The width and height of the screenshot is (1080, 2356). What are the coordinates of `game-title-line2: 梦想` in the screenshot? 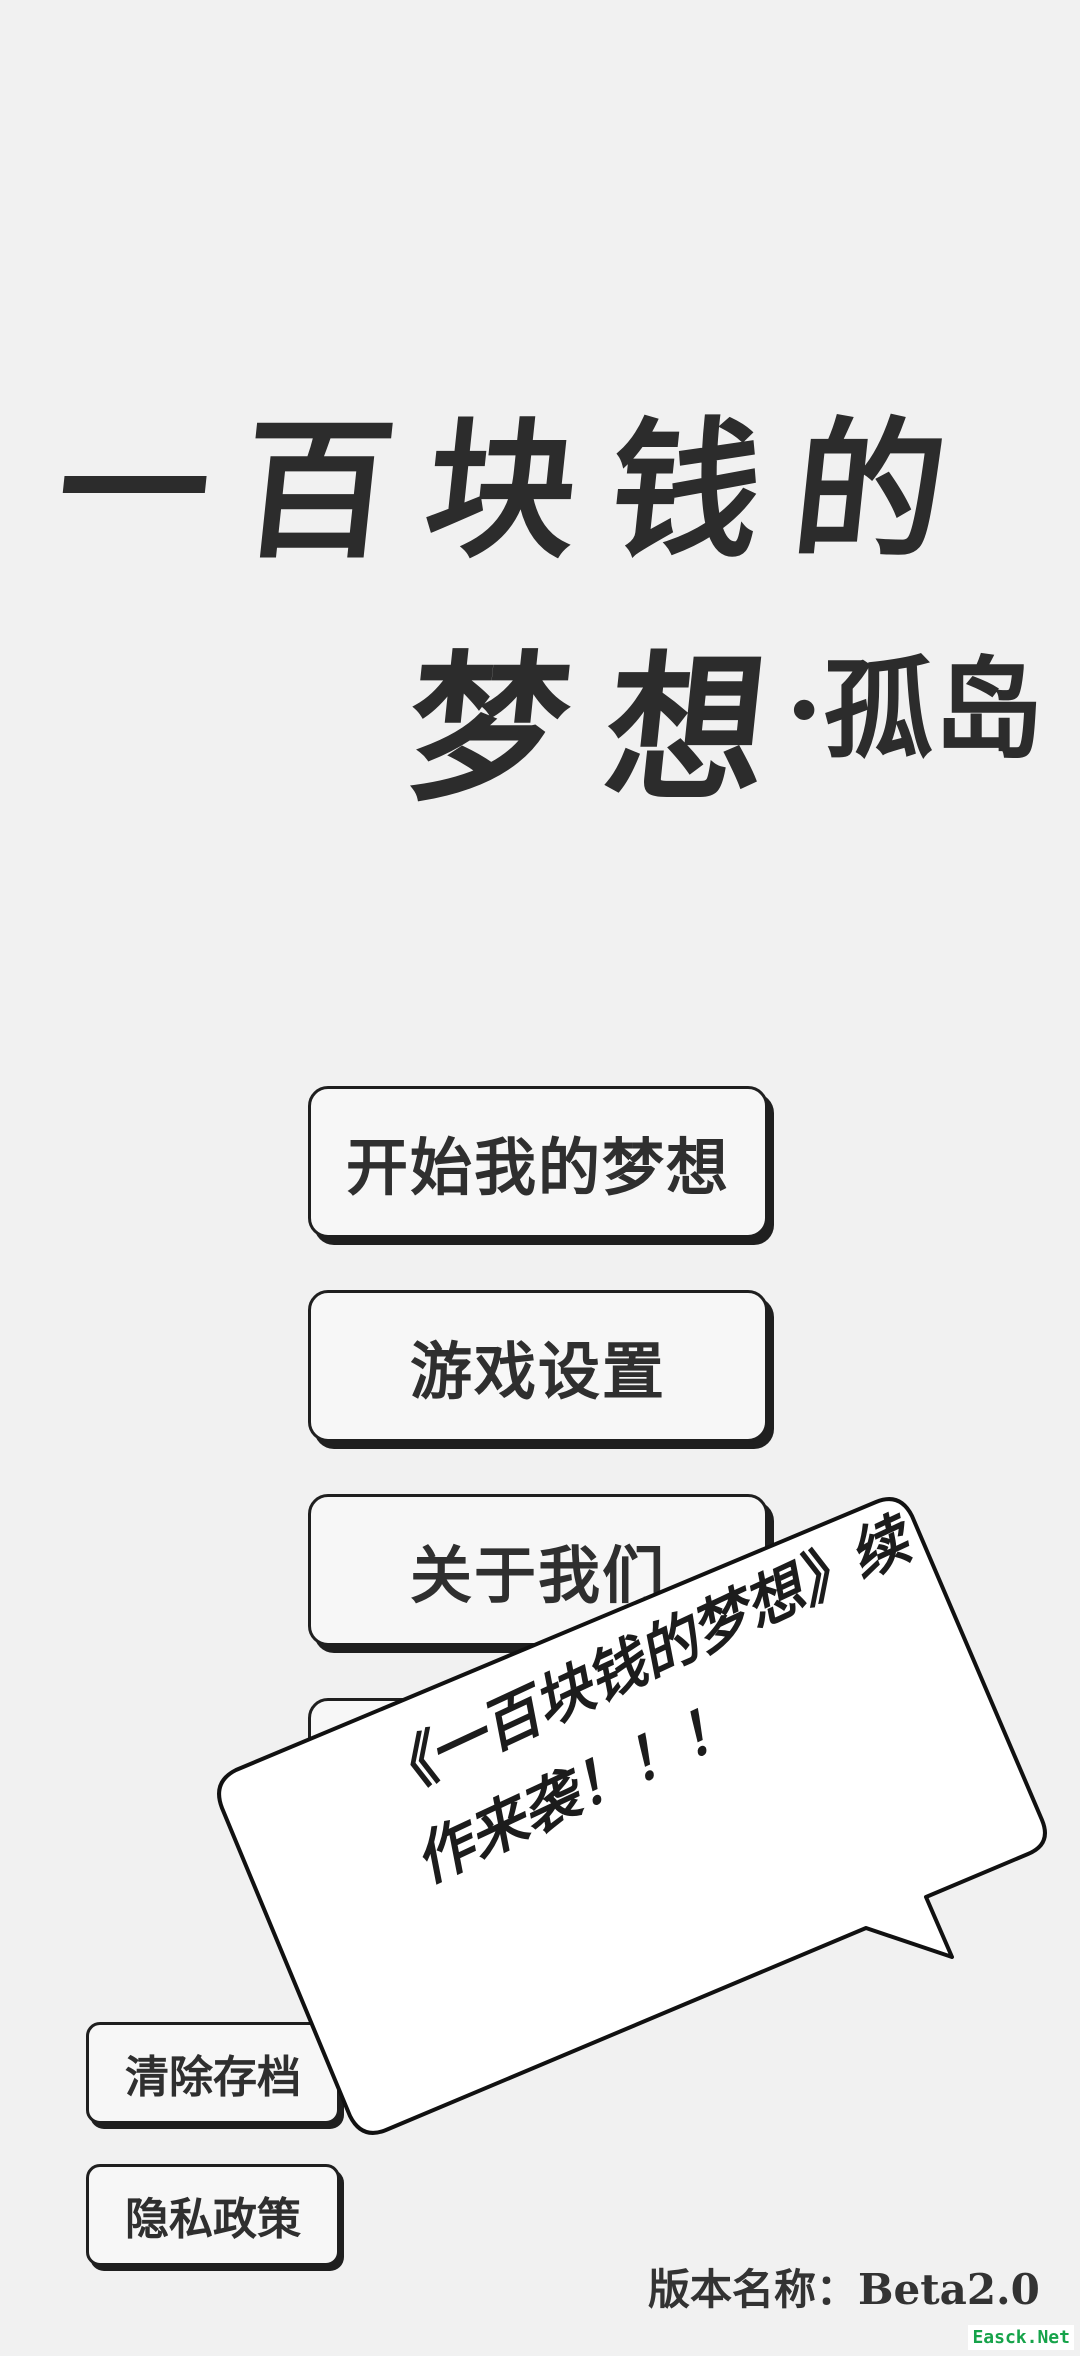 It's located at (606, 729).